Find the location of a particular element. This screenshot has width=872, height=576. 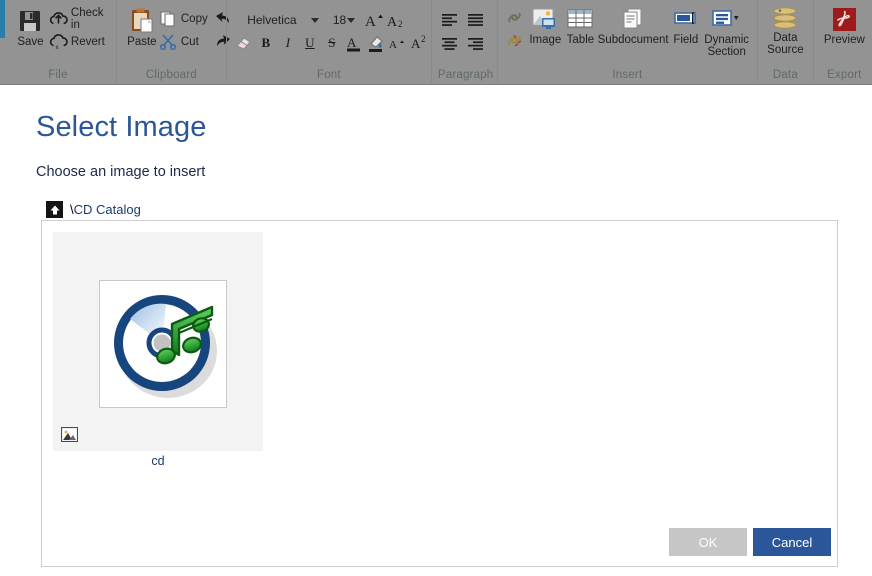

ribbon-group-export-label: Export is located at coordinates (844, 75).